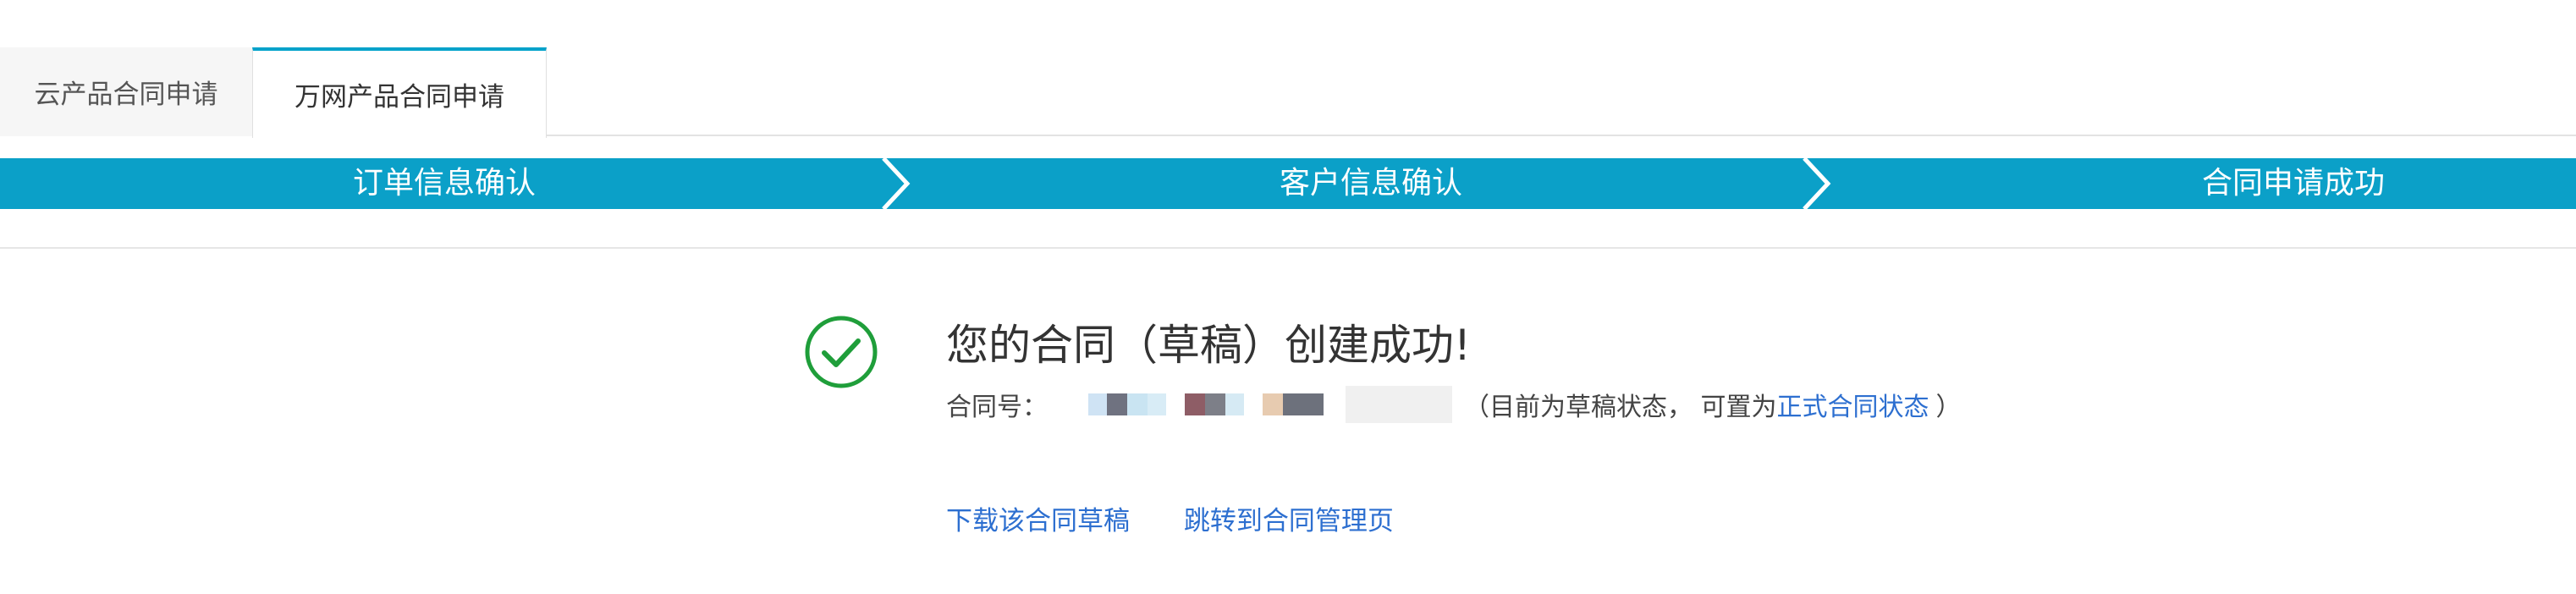 This screenshot has width=2576, height=594. What do you see at coordinates (1038, 521) in the screenshot?
I see `download-draft-link: 下载该合同草稿` at bounding box center [1038, 521].